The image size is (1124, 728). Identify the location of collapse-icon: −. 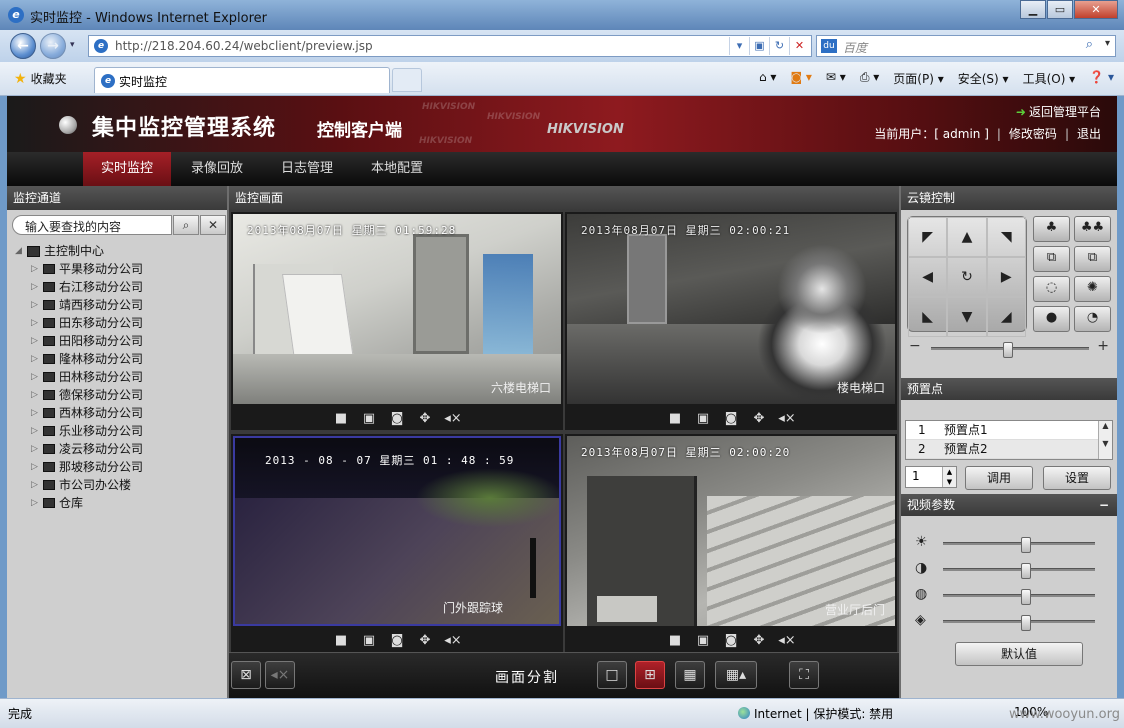
(1104, 505).